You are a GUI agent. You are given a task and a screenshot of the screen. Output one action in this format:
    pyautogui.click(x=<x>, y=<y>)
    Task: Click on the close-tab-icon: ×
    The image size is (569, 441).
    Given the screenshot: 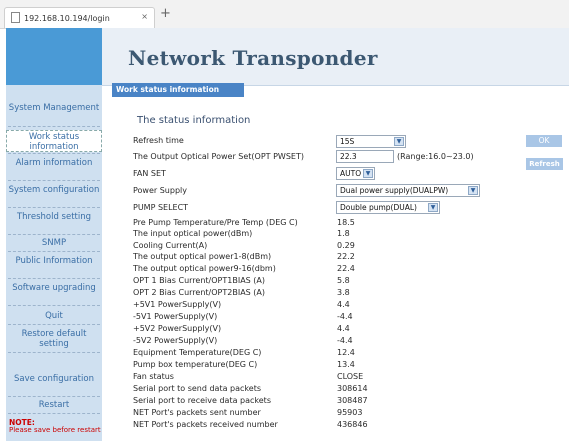 What is the action you would take?
    pyautogui.click(x=144, y=16)
    